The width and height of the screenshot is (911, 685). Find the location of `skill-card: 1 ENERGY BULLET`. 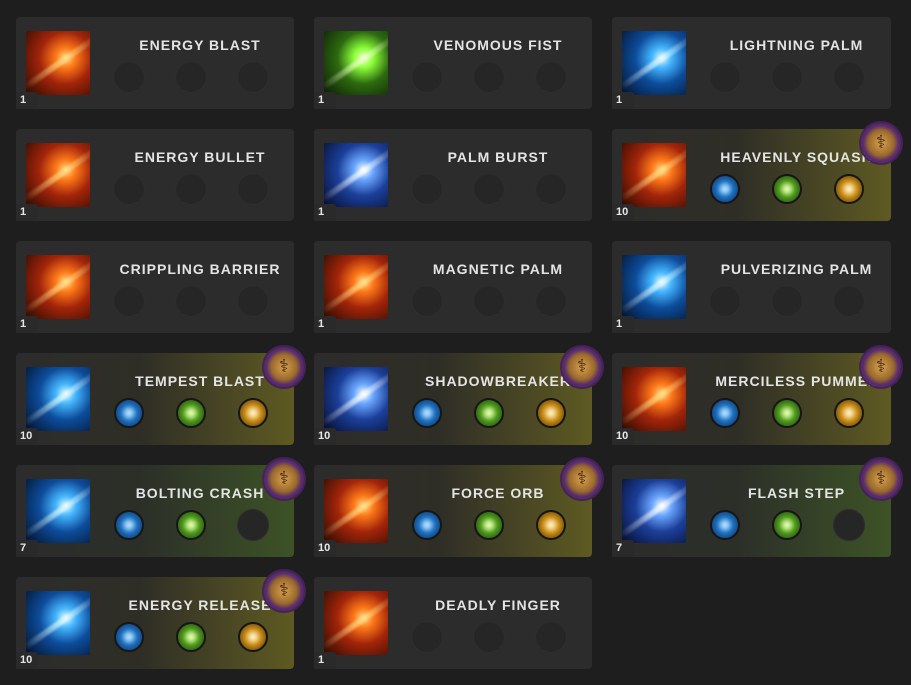

skill-card: 1 ENERGY BULLET is located at coordinates (155, 175).